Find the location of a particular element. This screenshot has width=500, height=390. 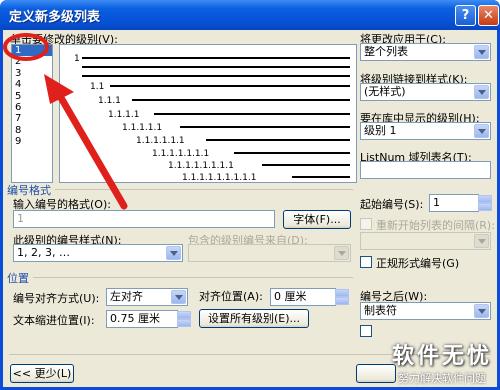

annotation-arrow-shaft is located at coordinates (92, 151).